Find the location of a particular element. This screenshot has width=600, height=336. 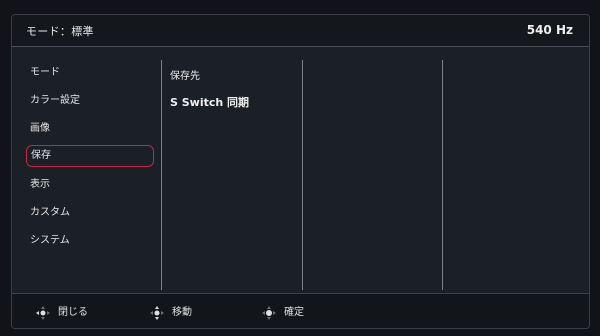

submenu-item-save-destination: 保存先 is located at coordinates (185, 74).